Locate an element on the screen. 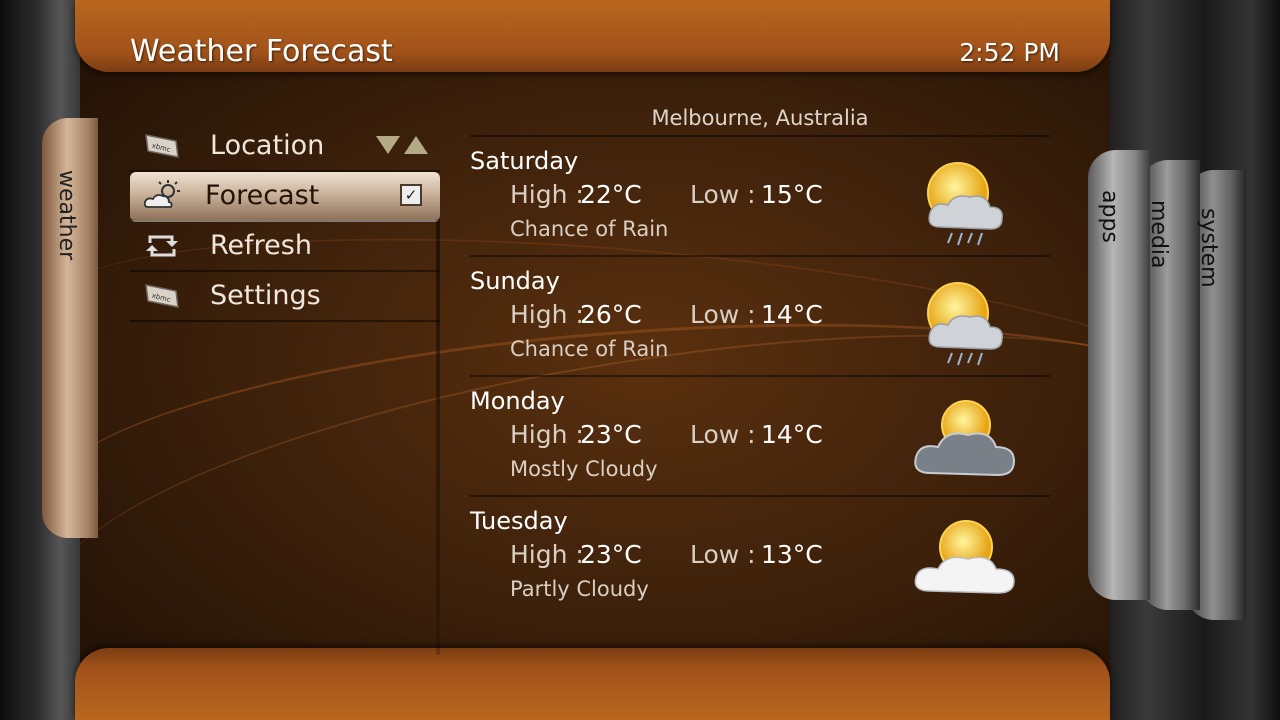 This screenshot has height=720, width=1280. weather-tab-label: weather is located at coordinates (66, 215).